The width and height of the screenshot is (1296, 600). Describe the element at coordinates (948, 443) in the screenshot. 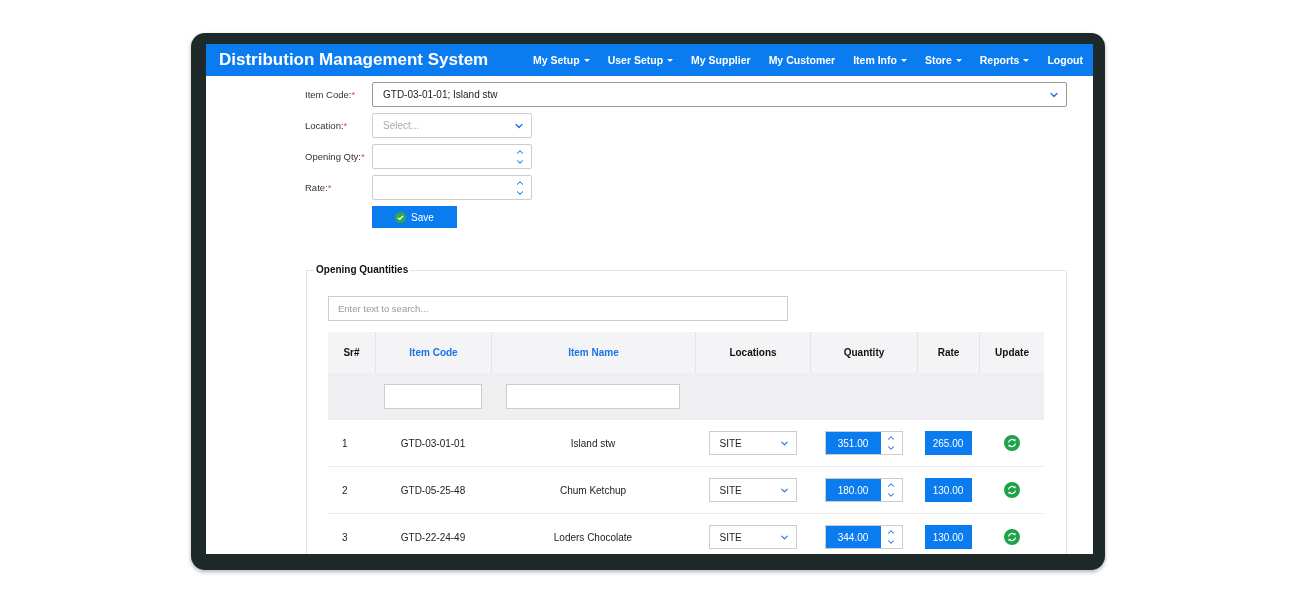

I see `rate-value: 265.00` at that location.